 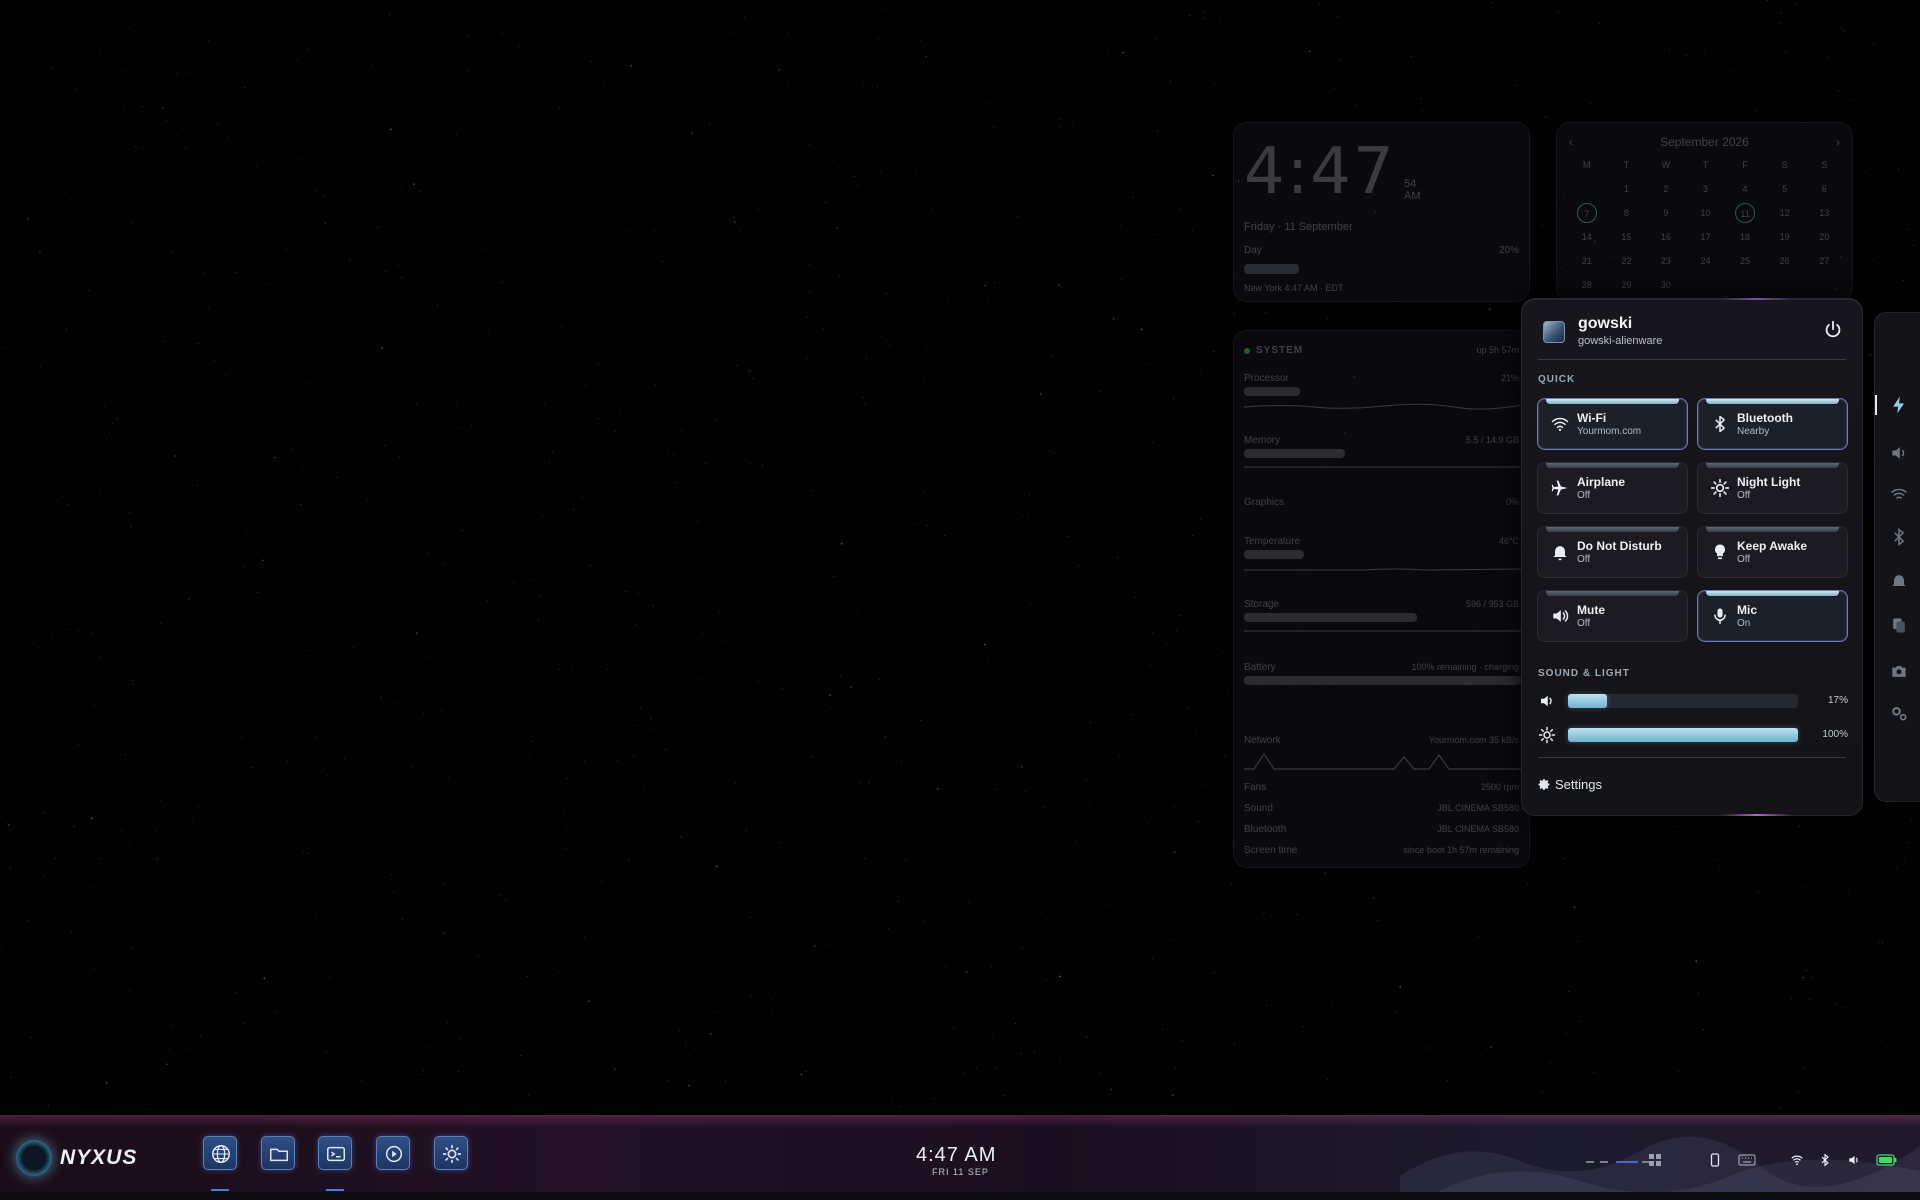 I want to click on calendar-day: 29, so click(x=1627, y=285).